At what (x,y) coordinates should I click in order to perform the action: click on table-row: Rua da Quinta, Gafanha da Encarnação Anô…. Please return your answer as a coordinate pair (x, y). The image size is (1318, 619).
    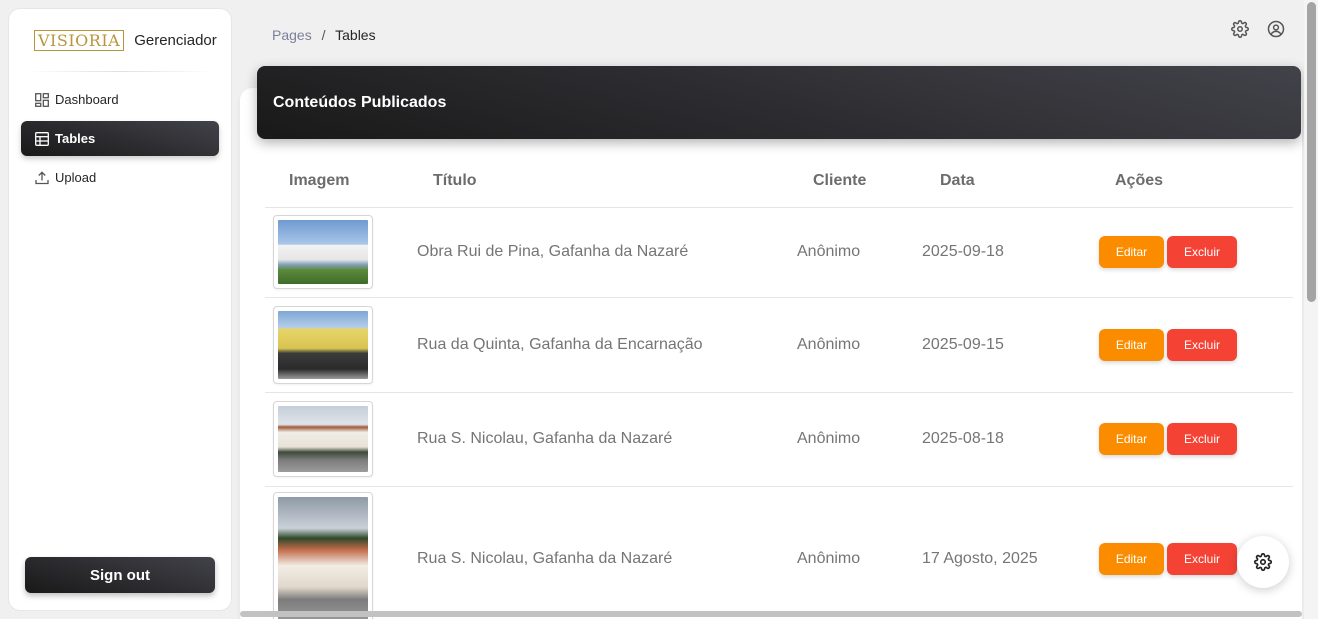
    Looking at the image, I should click on (779, 345).